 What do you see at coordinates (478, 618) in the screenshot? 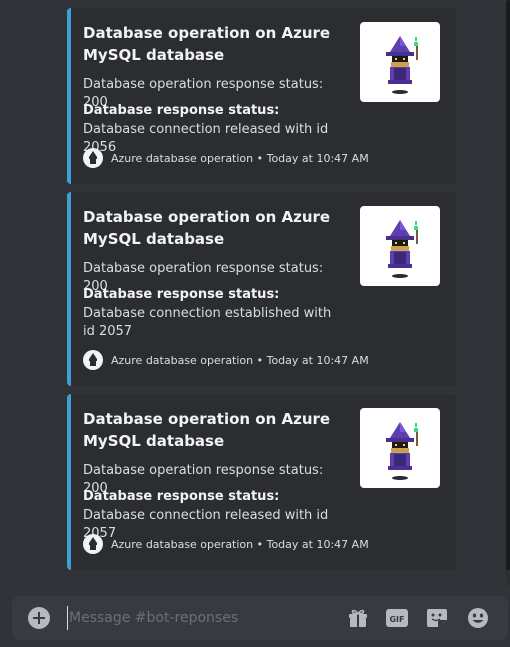
I see `emoji-icon` at bounding box center [478, 618].